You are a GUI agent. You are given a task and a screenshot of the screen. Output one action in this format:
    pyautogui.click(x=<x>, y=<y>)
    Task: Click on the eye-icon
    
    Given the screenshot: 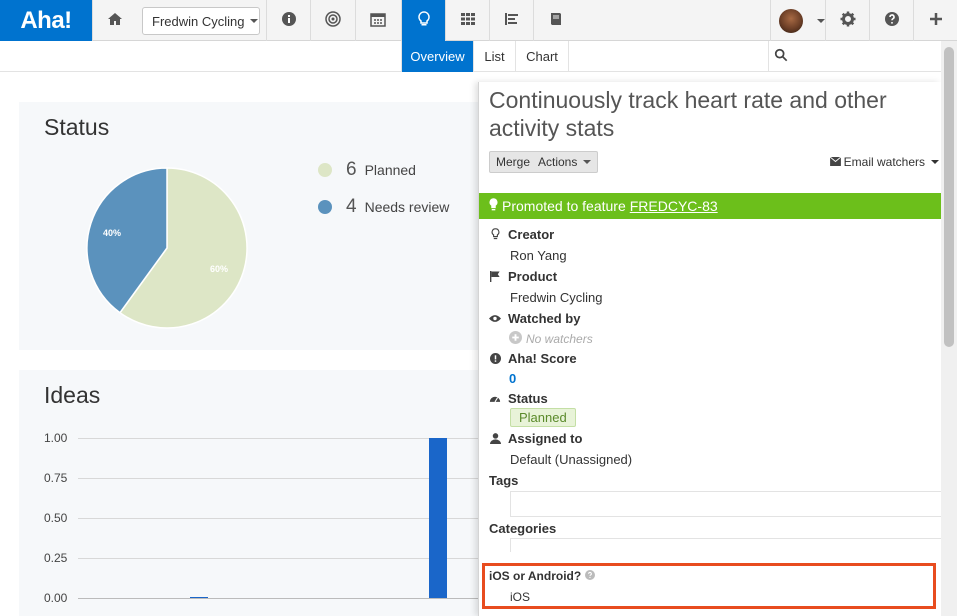 What is the action you would take?
    pyautogui.click(x=495, y=318)
    